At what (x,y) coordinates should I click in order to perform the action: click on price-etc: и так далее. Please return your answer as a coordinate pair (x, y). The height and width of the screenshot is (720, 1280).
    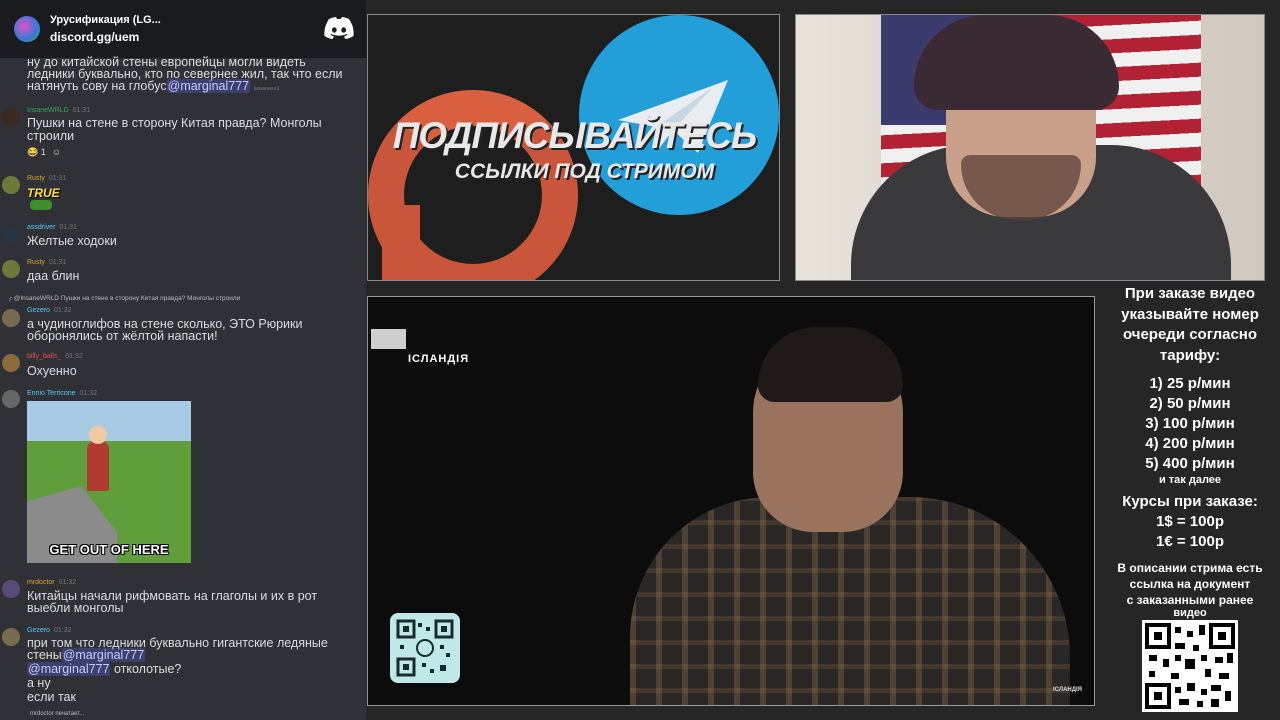
    Looking at the image, I should click on (1190, 480).